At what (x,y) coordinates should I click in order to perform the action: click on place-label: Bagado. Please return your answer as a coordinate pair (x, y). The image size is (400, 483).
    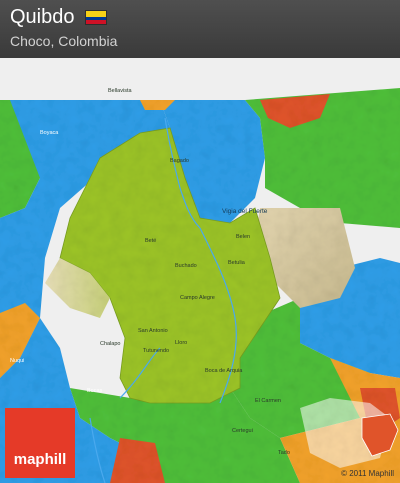
    Looking at the image, I should click on (179, 161).